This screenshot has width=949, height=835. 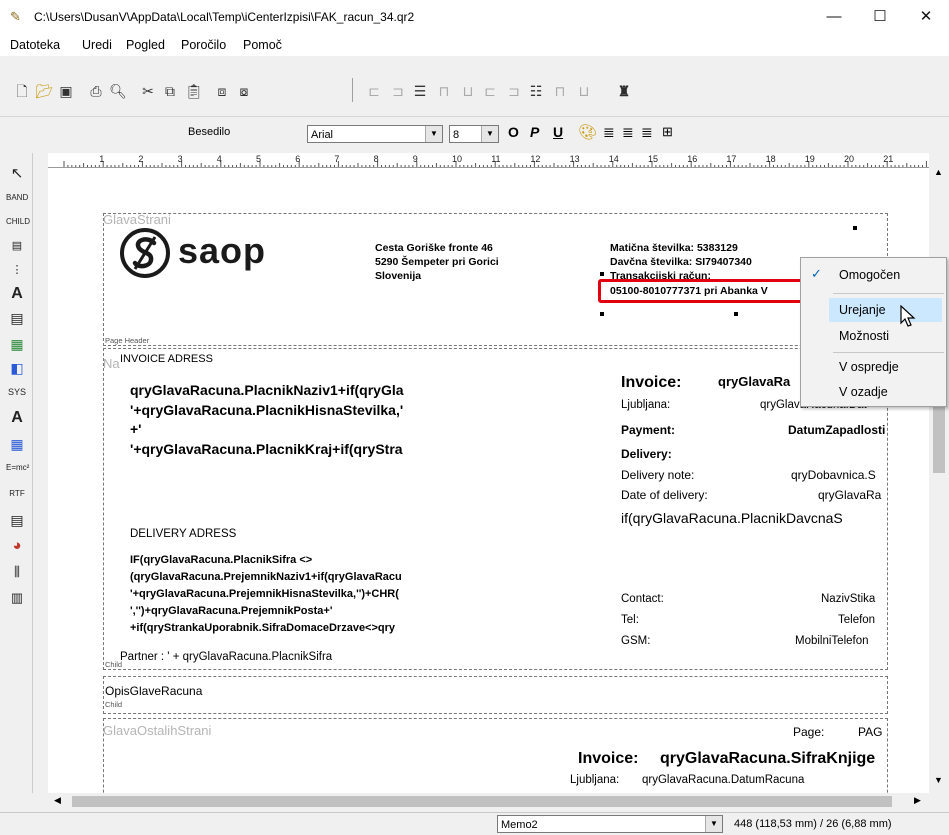 What do you see at coordinates (17, 468) in the screenshot?
I see `expression-icon: E=mc²` at bounding box center [17, 468].